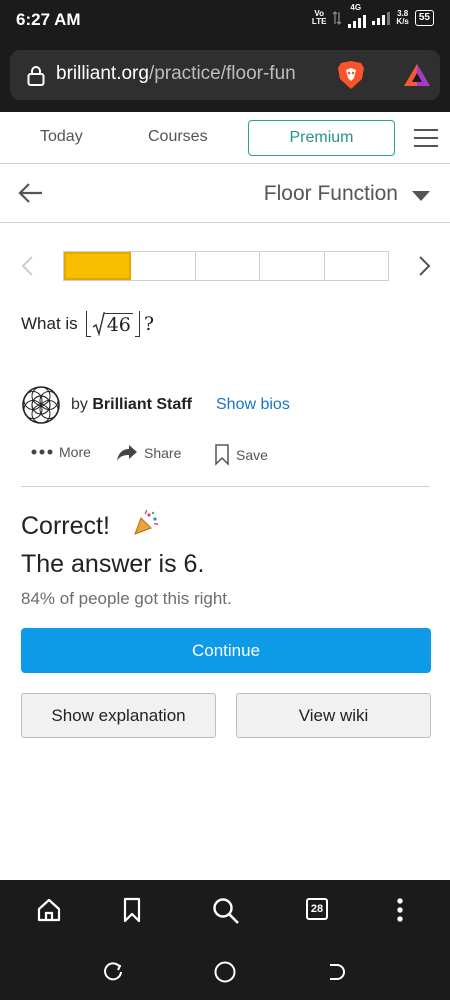  Describe the element at coordinates (61, 137) in the screenshot. I see `nav-today: Today` at that location.